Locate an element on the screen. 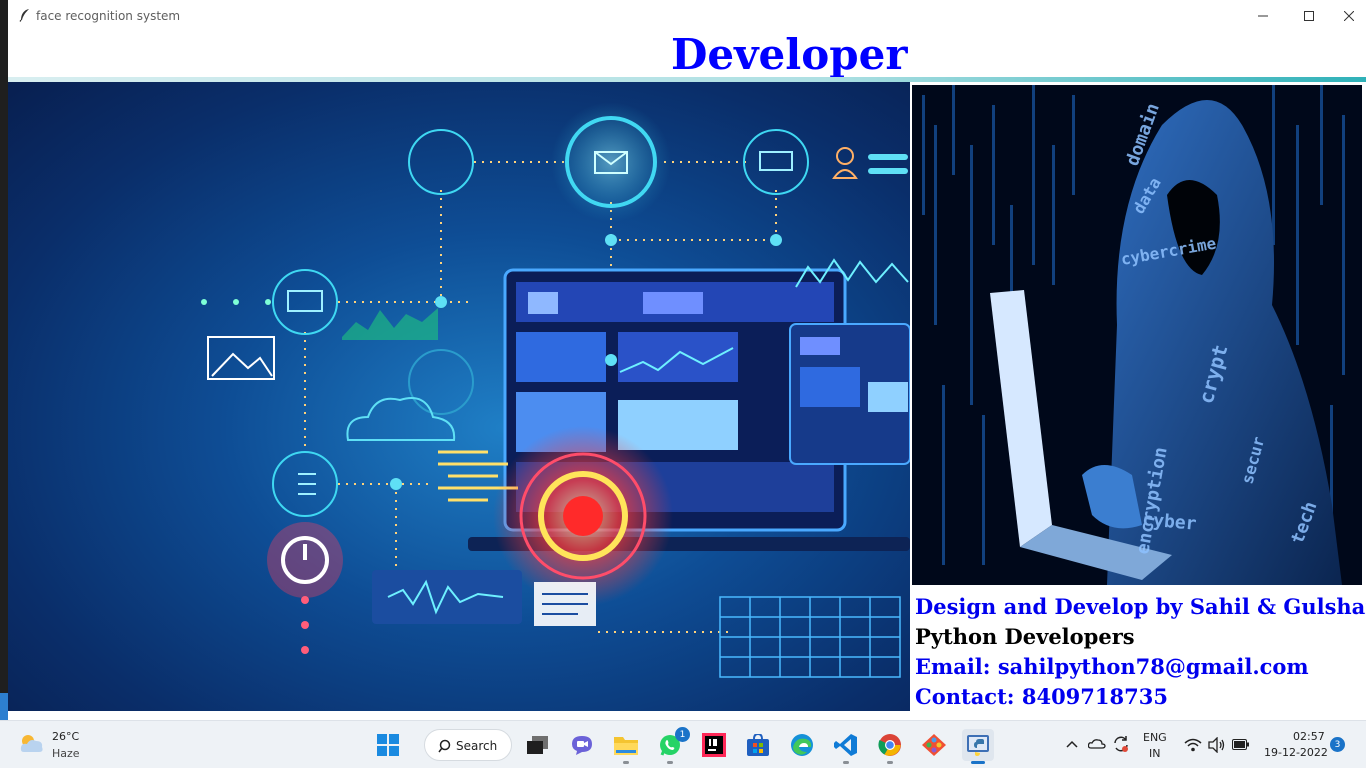 Image resolution: width=1366 pixels, height=768 pixels. whatsapp-button: 1 is located at coordinates (672, 745).